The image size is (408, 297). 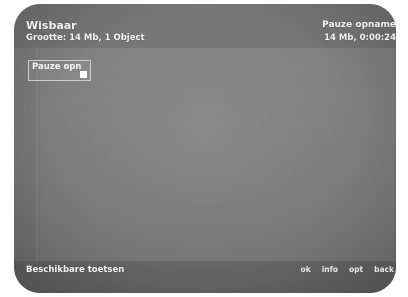 What do you see at coordinates (330, 269) in the screenshot?
I see `key-info: info` at bounding box center [330, 269].